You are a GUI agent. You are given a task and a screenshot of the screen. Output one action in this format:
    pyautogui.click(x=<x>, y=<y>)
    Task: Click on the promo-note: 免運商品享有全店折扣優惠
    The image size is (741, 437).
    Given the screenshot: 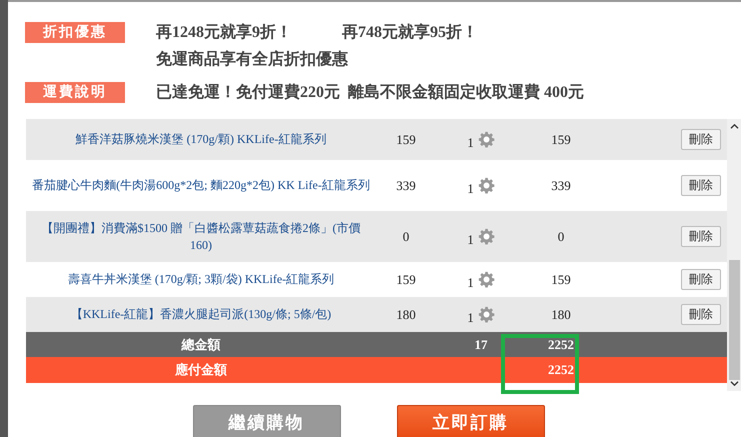 What is the action you would take?
    pyautogui.click(x=252, y=59)
    